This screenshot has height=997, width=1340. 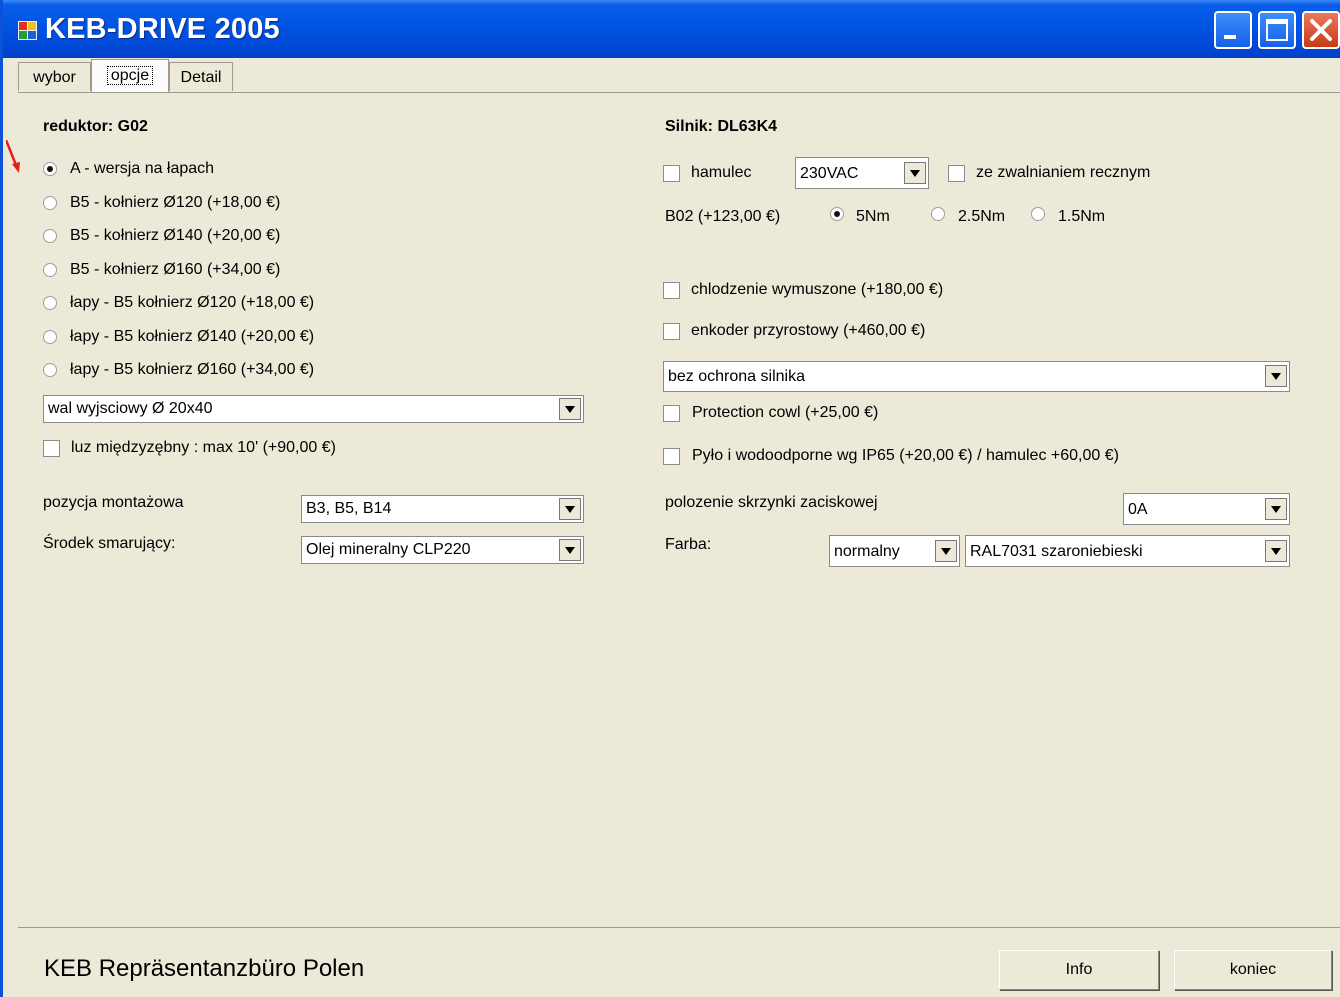 What do you see at coordinates (771, 502) in the screenshot?
I see `terminal-label: polozenie skrzynki zaciskowej` at bounding box center [771, 502].